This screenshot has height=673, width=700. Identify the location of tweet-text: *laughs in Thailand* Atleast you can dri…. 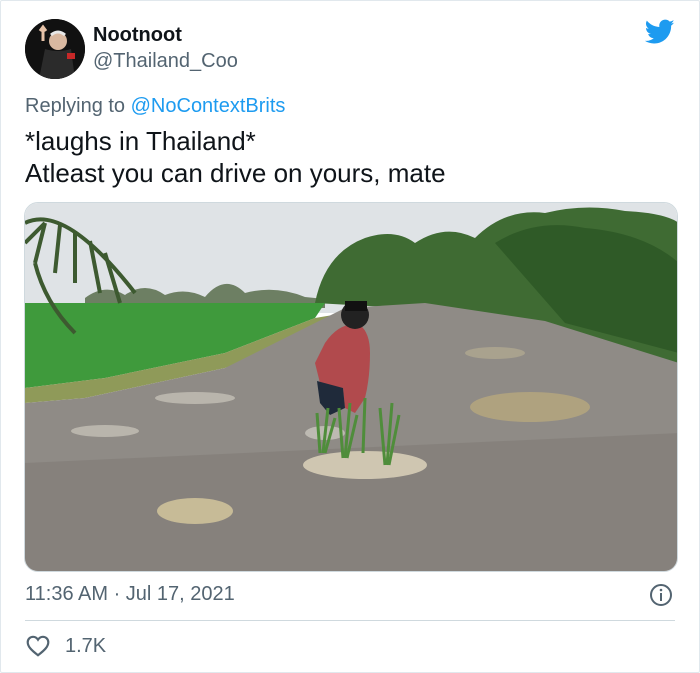
(235, 157).